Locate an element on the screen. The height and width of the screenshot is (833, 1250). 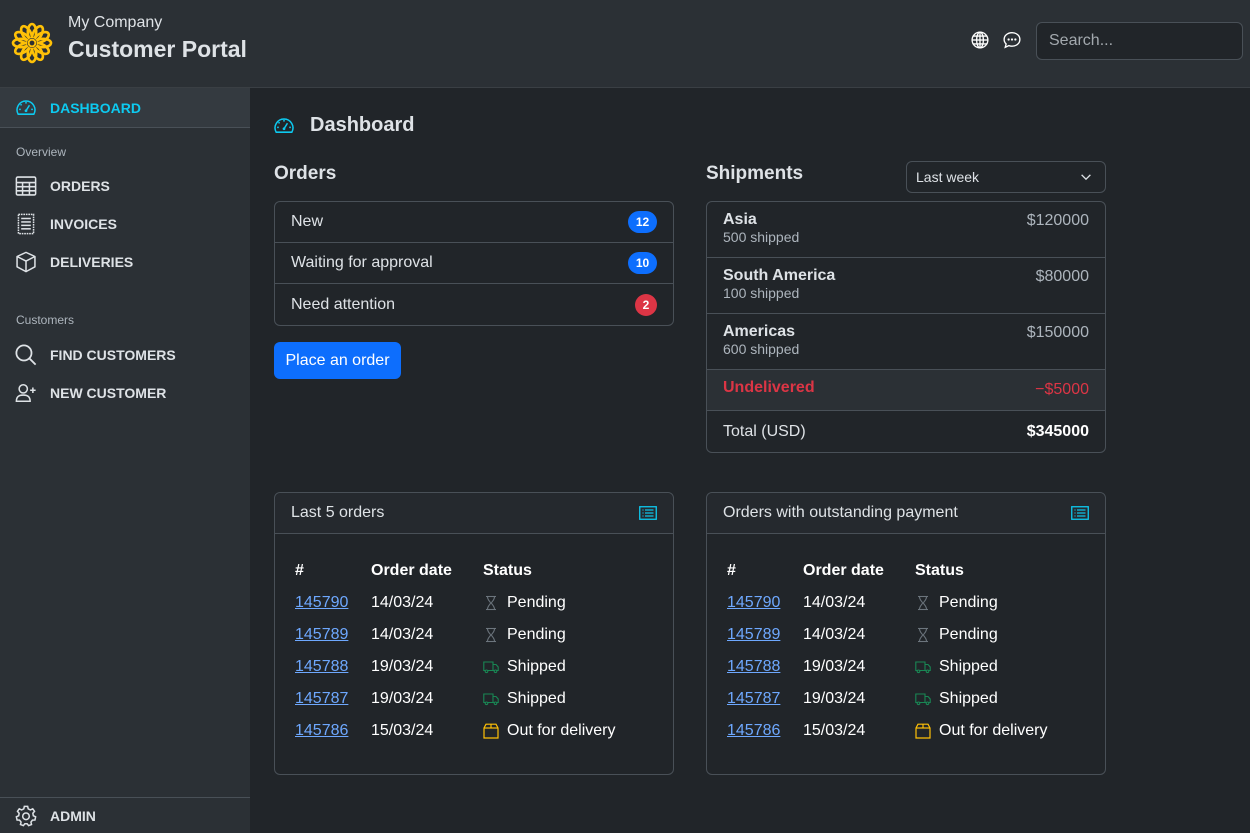
column-header: Order date is located at coordinates (843, 570).